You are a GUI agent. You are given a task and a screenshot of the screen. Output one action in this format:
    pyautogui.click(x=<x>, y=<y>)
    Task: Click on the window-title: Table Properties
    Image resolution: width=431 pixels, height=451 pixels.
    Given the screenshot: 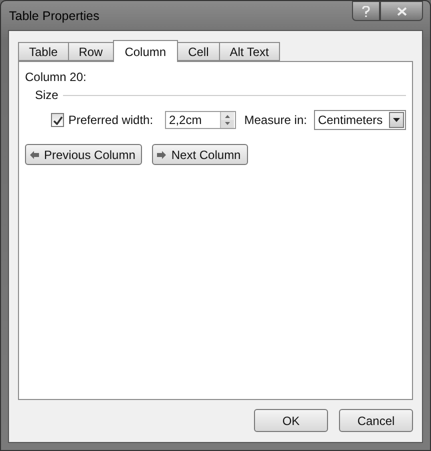 What is the action you would take?
    pyautogui.click(x=54, y=15)
    